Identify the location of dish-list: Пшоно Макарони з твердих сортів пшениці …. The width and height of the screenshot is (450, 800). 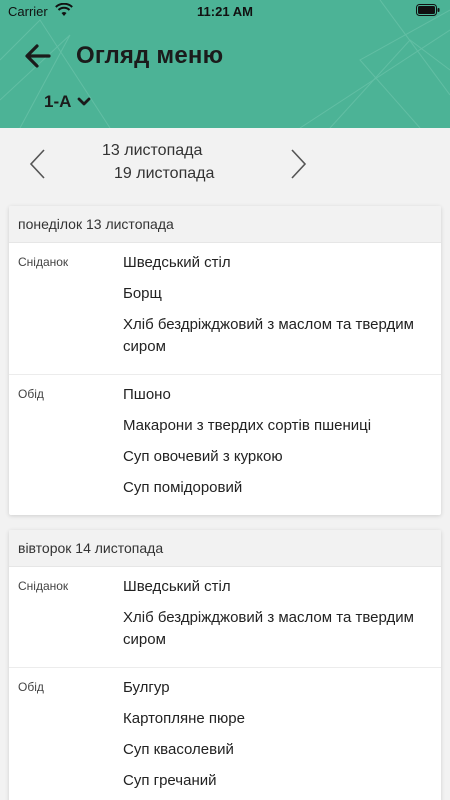
(282, 445).